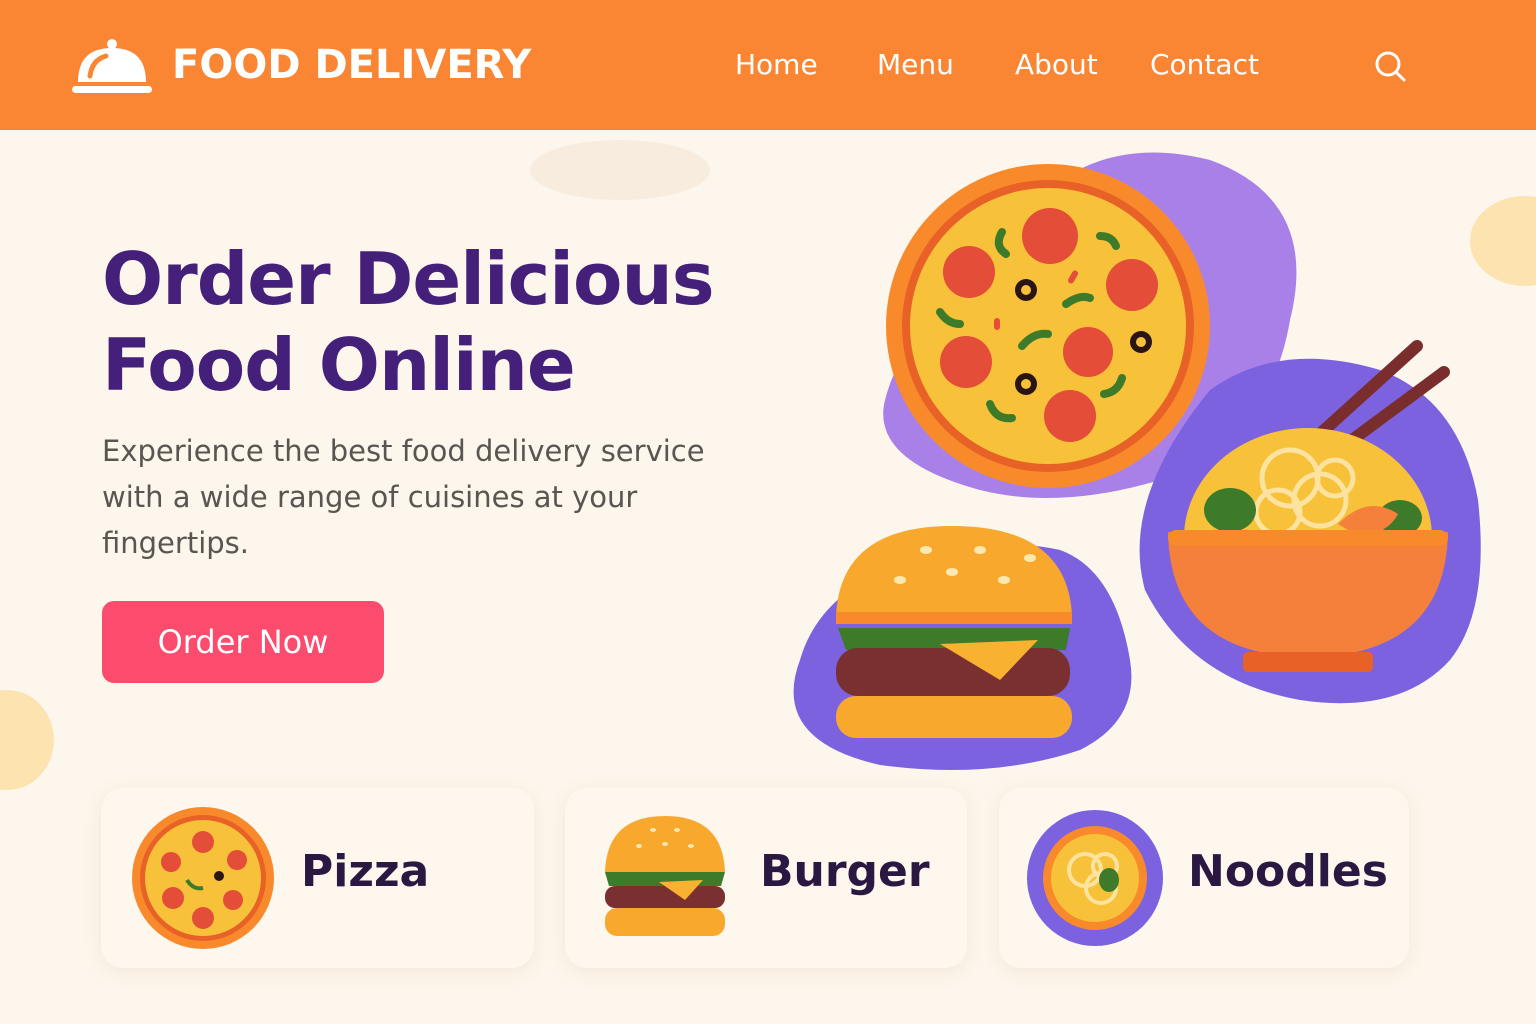  Describe the element at coordinates (776, 64) in the screenshot. I see `nav-link-home: Home` at that location.